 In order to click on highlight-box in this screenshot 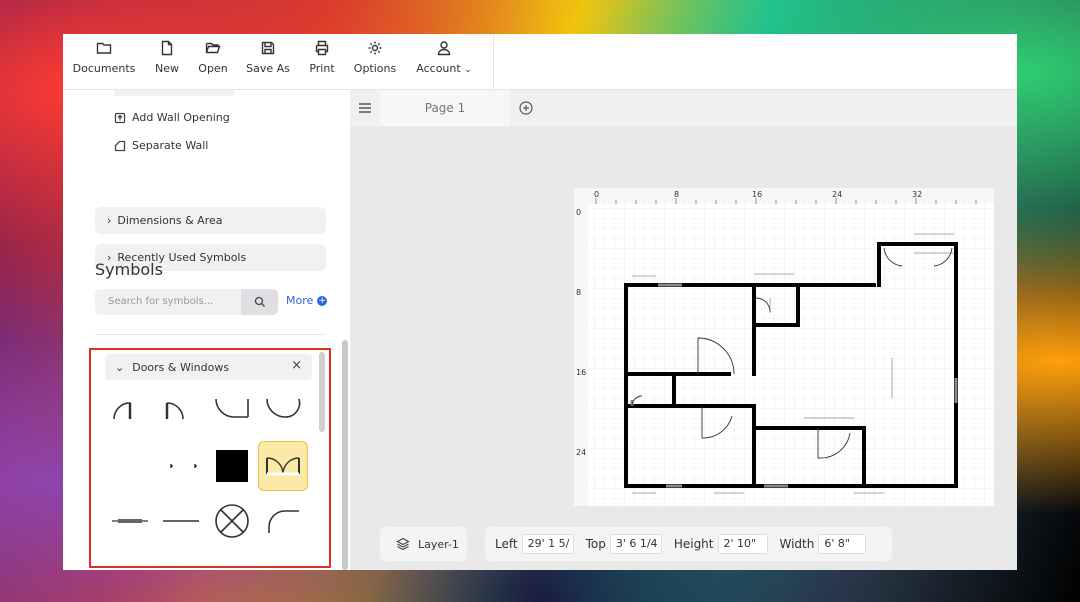, I will do `click(210, 458)`.